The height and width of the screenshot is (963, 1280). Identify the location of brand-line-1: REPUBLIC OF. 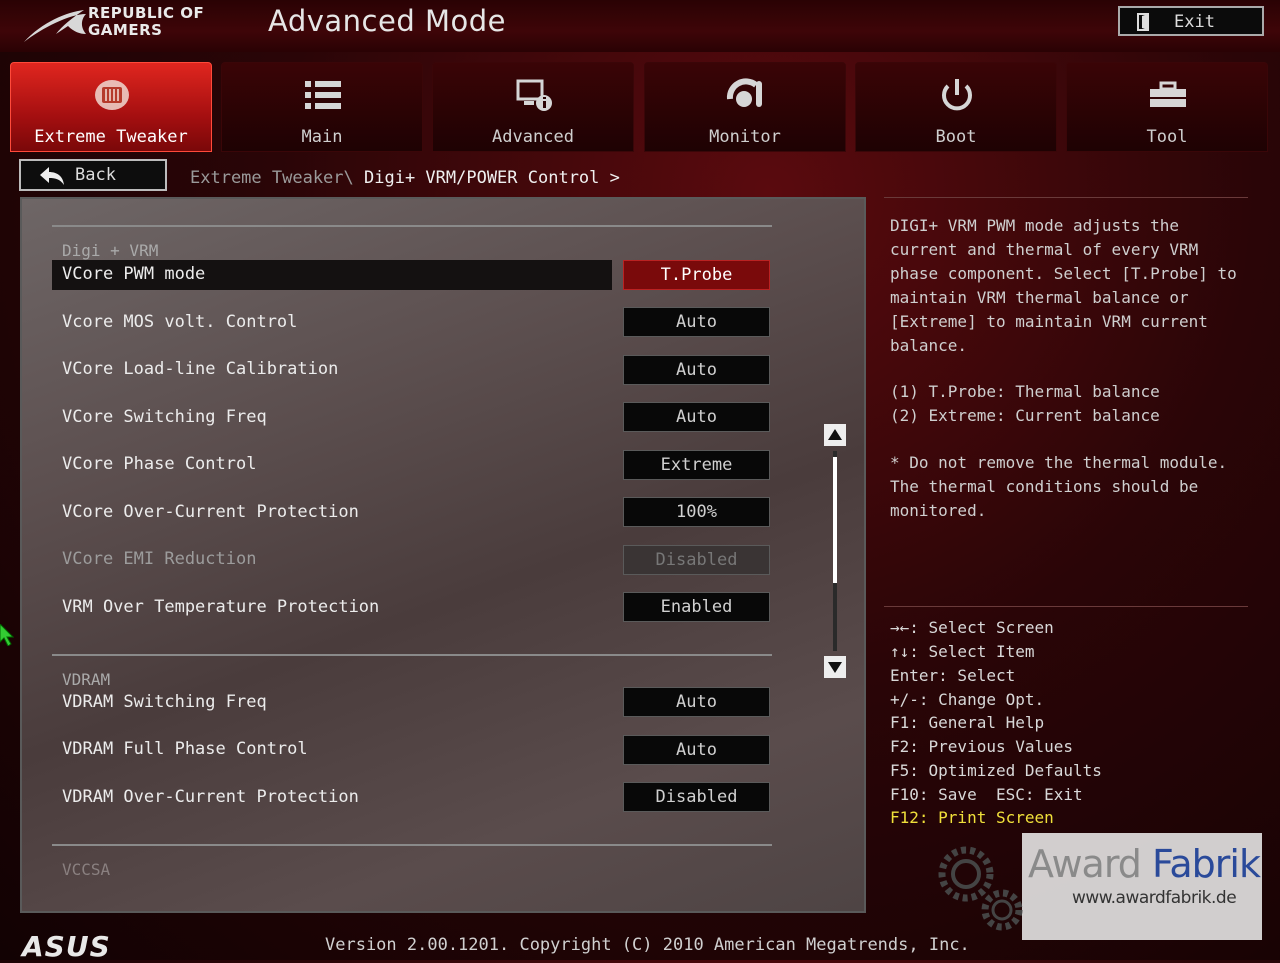
(146, 13).